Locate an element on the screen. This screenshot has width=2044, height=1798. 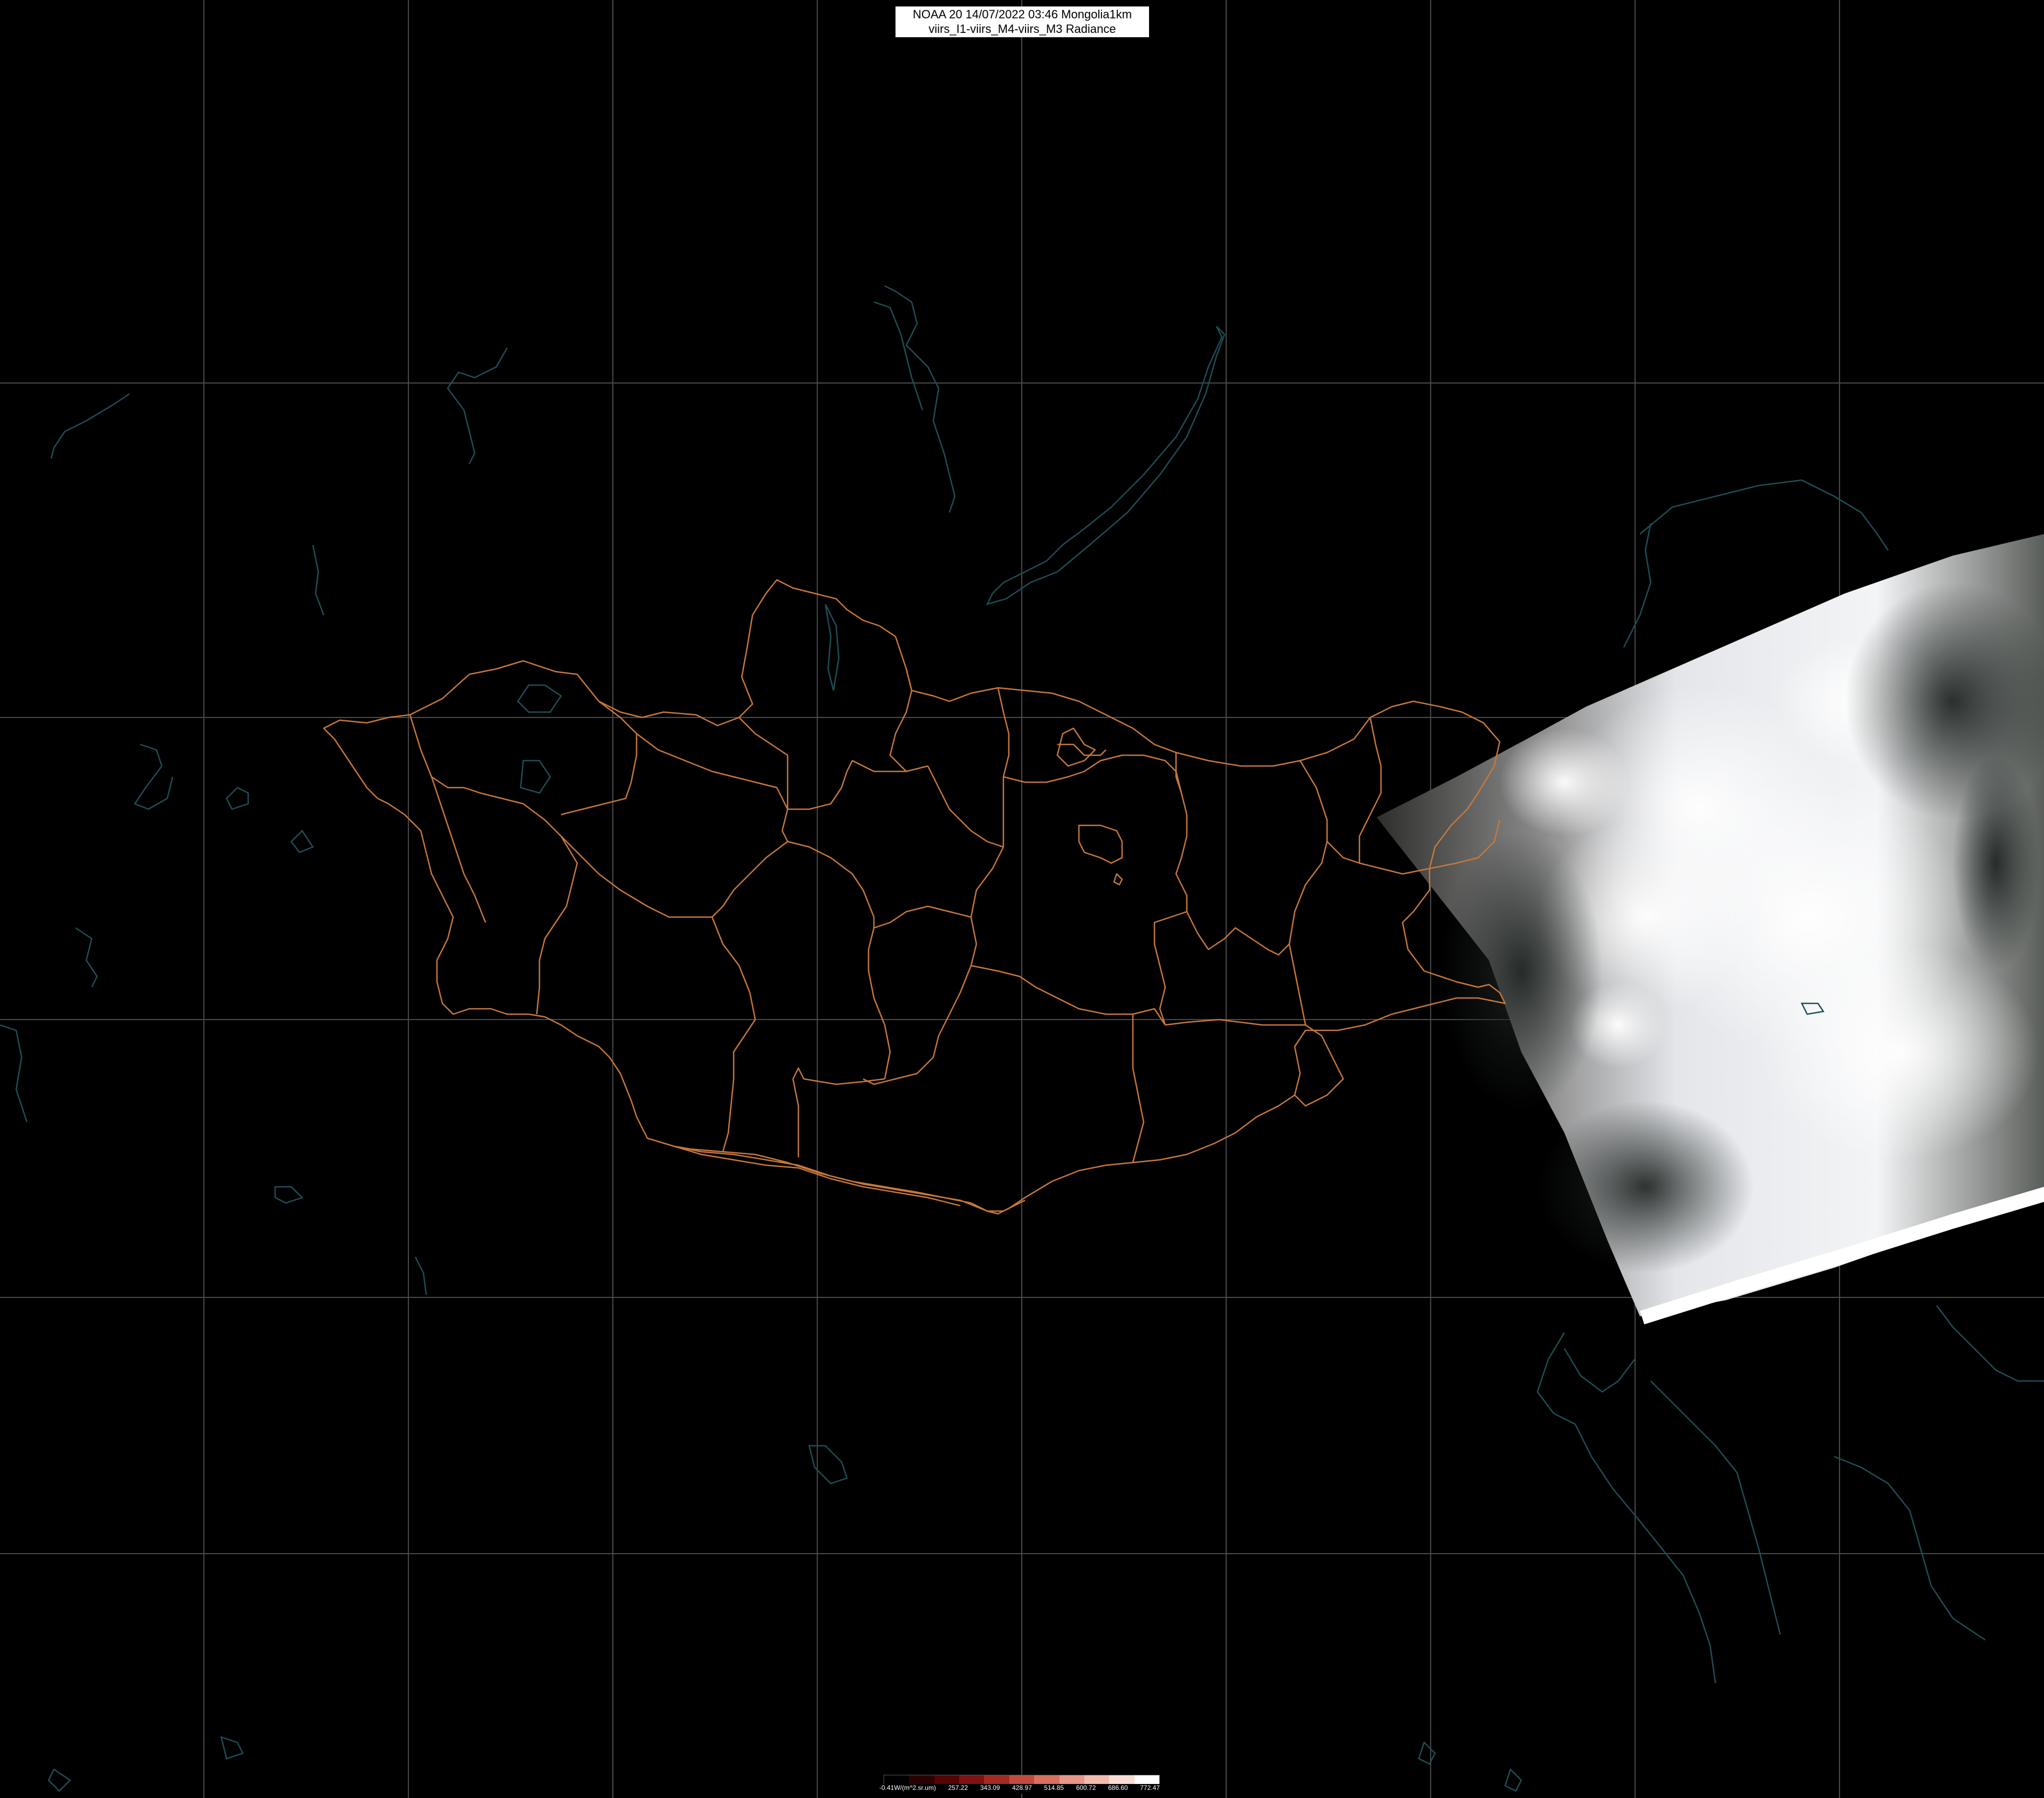
lake-baikal is located at coordinates (1106, 466).